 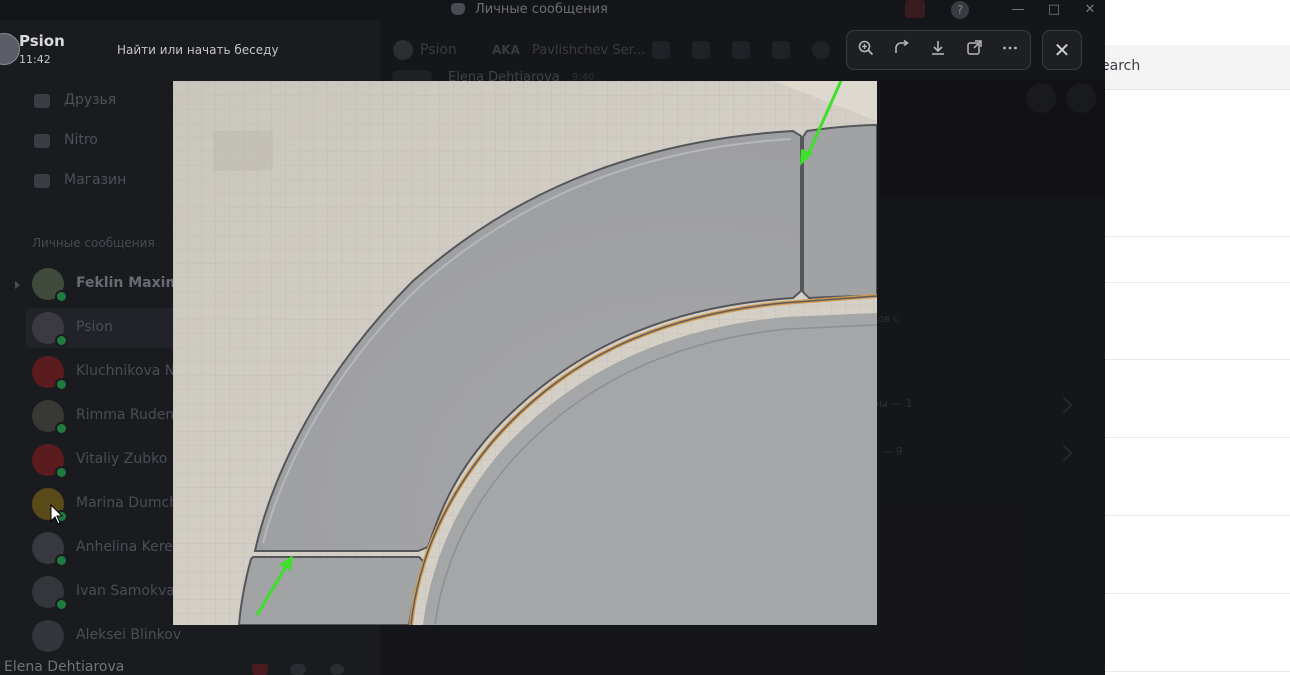 What do you see at coordinates (42, 41) in the screenshot?
I see `current-user-name: Psion` at bounding box center [42, 41].